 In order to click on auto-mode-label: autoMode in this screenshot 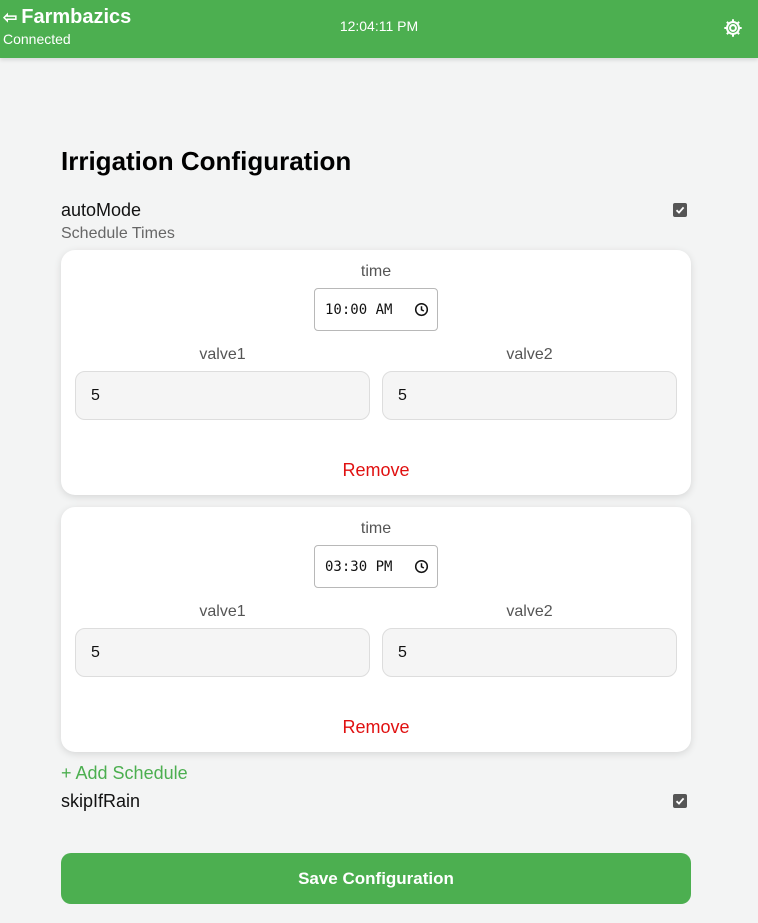, I will do `click(101, 209)`.